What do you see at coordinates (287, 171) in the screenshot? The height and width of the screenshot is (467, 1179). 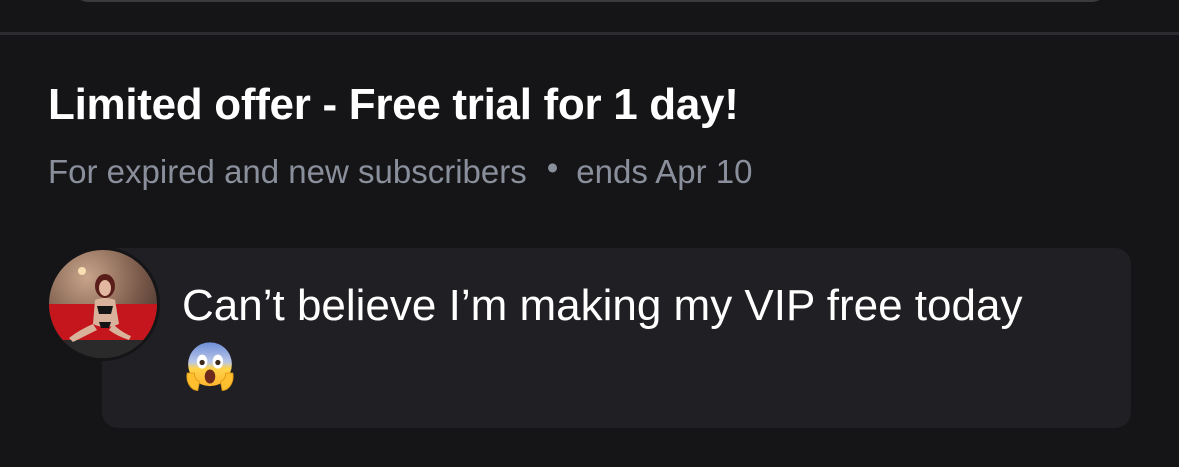 I see `offer-audience: For expired and new subscribers` at bounding box center [287, 171].